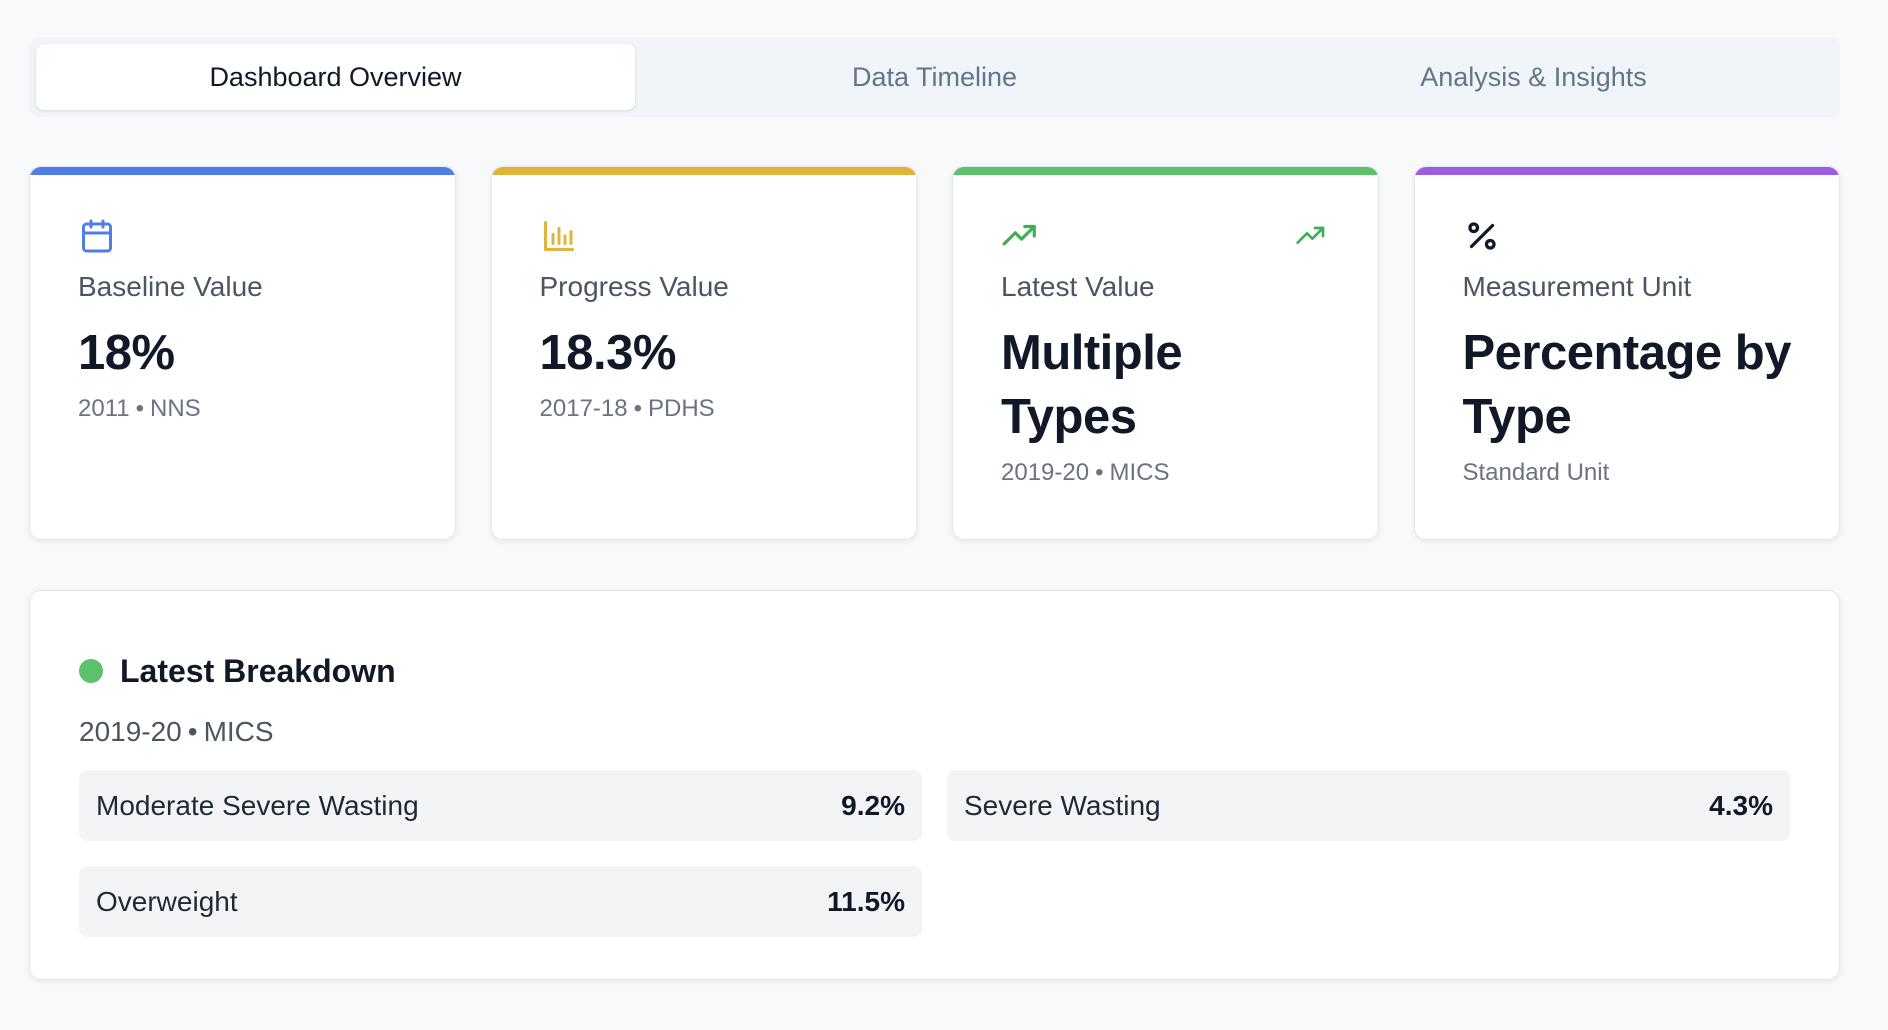 This screenshot has height=1030, width=1888. What do you see at coordinates (1078, 286) in the screenshot?
I see `card-label: Latest Value` at bounding box center [1078, 286].